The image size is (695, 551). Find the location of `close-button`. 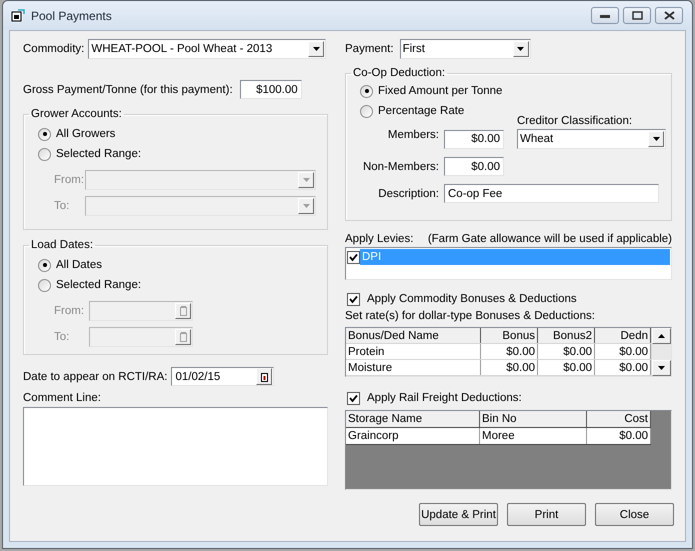

close-button is located at coordinates (669, 15).